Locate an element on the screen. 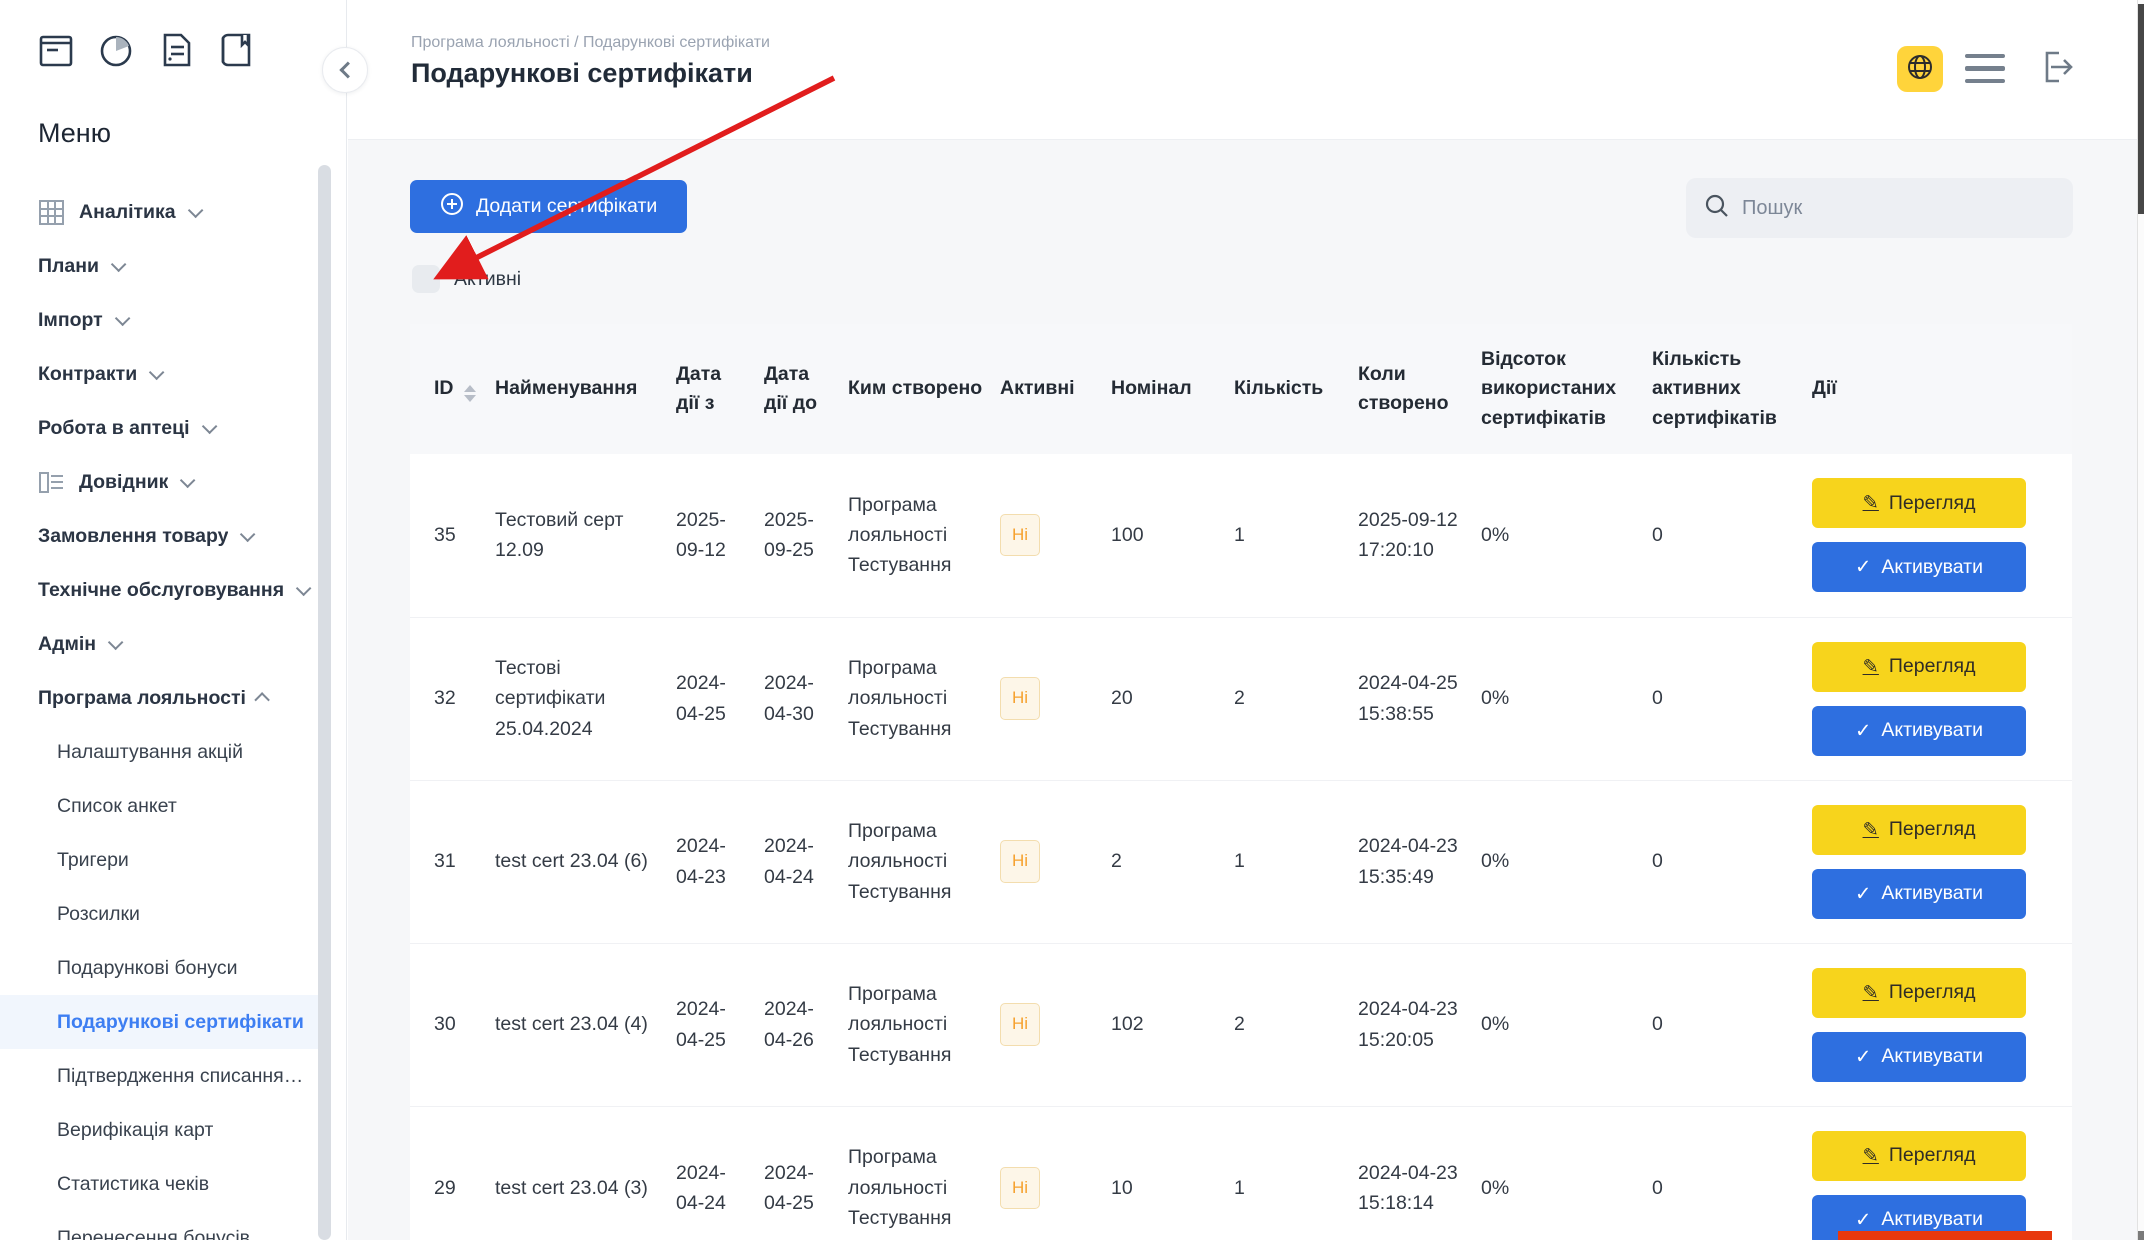  cell-active: Ні is located at coordinates (1055, 1172).